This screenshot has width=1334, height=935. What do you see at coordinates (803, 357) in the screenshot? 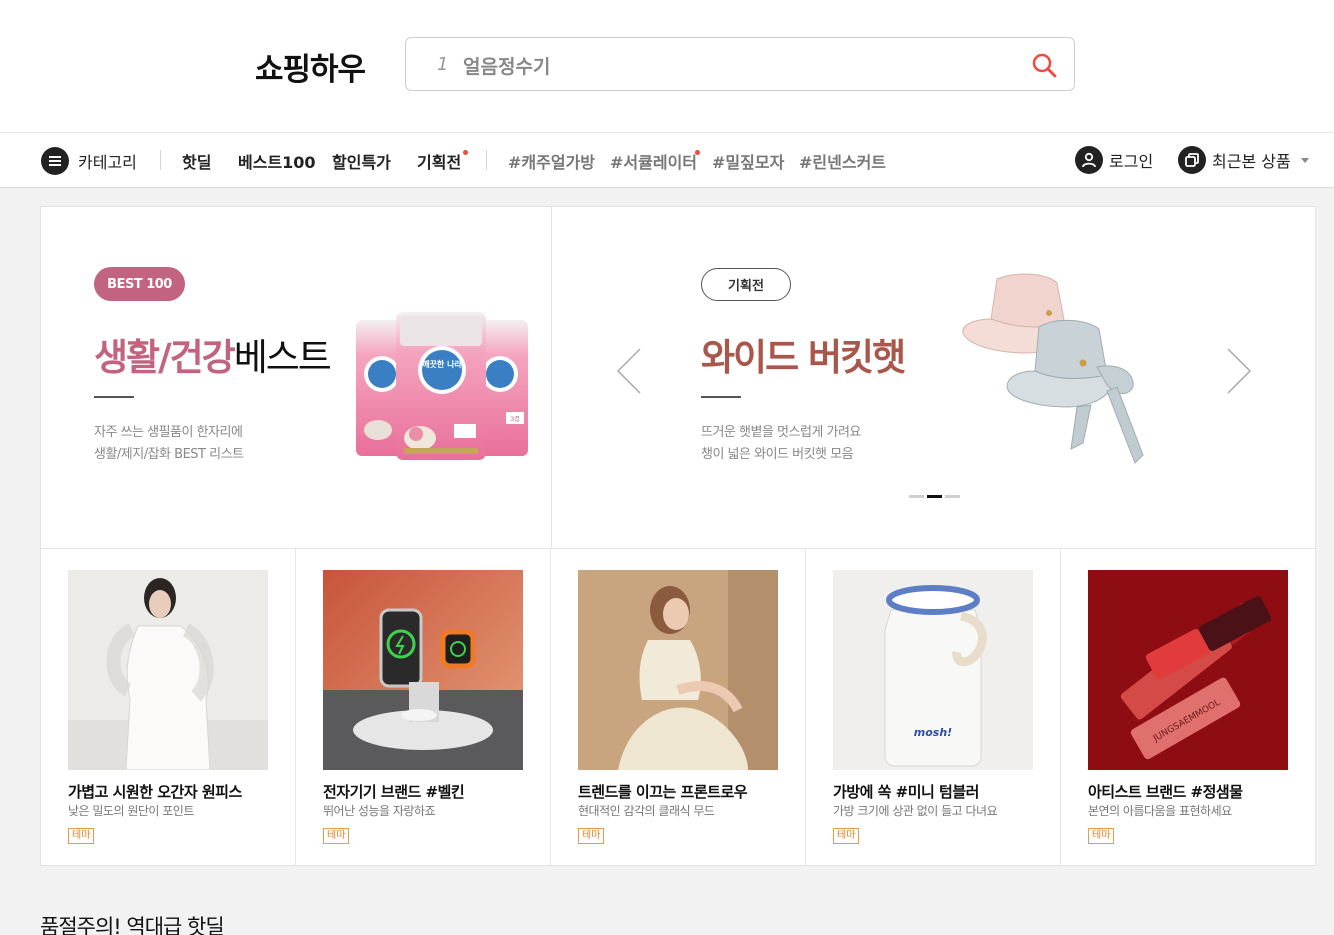
I see `banner-title-accent: 와이드 버킷햇` at bounding box center [803, 357].